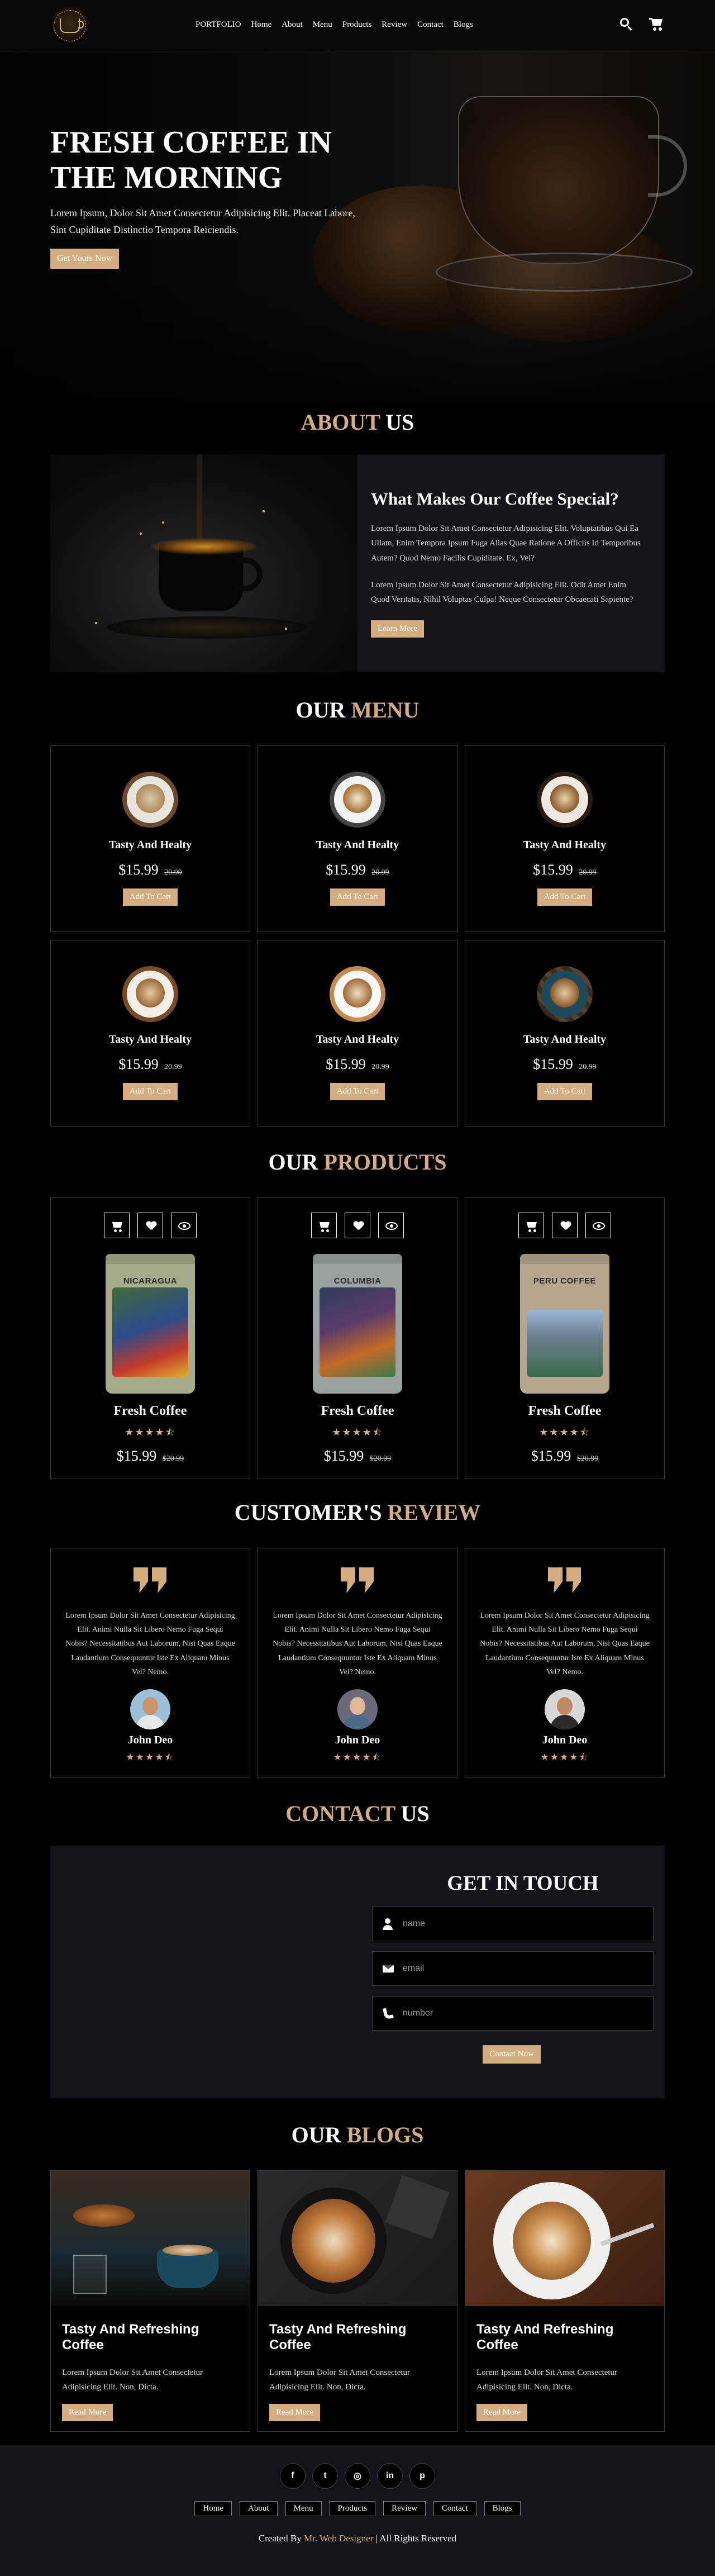 The height and width of the screenshot is (2576, 715). What do you see at coordinates (357, 2238) in the screenshot?
I see `blog-image` at bounding box center [357, 2238].